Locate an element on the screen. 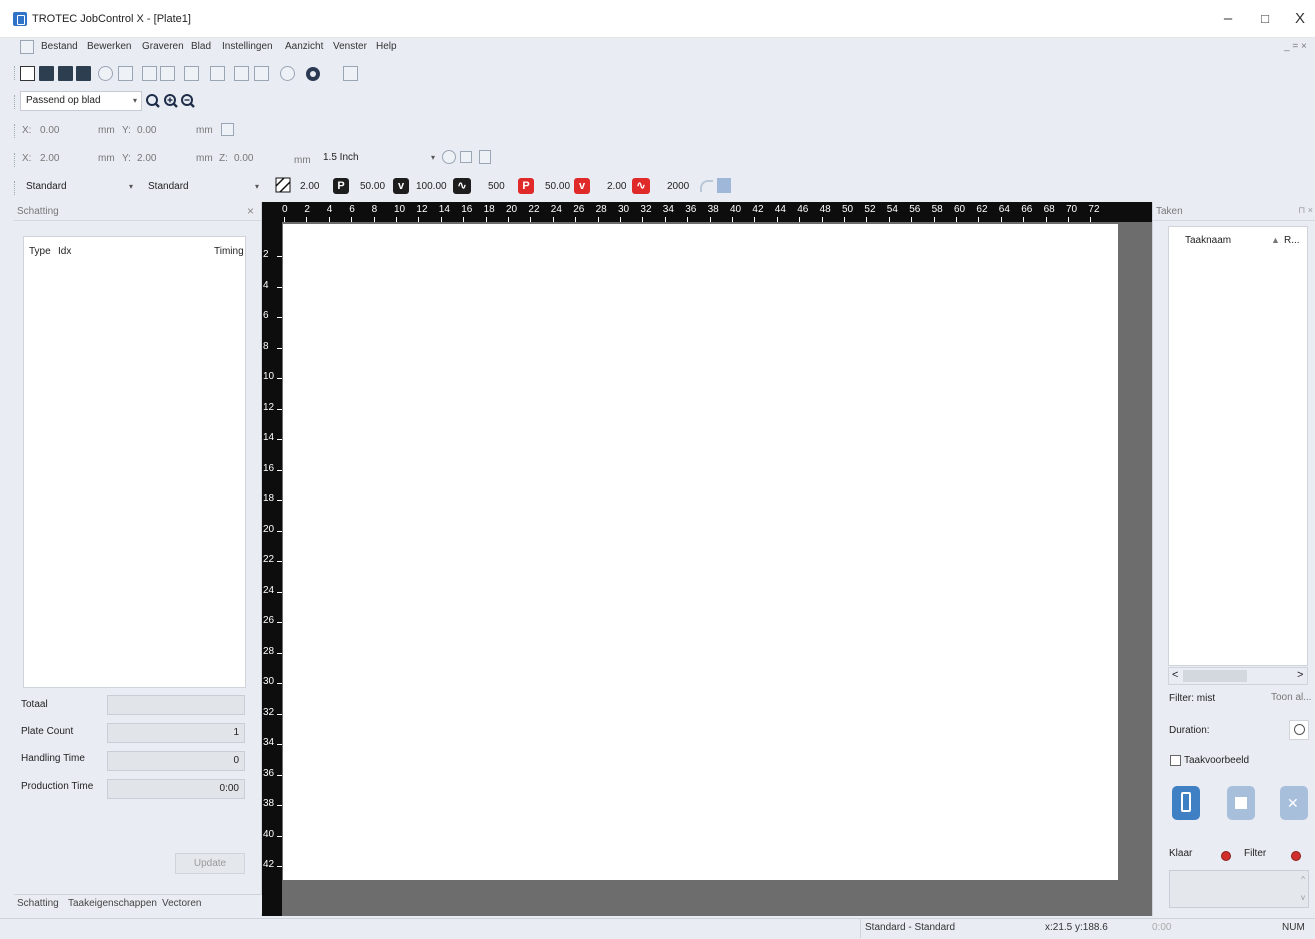  size-toolbar-grip is located at coordinates (15, 160).